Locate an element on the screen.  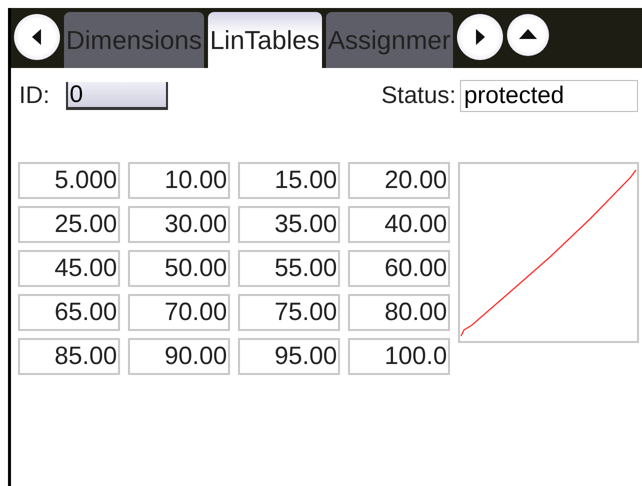
value-cell: 30.00 is located at coordinates (179, 224).